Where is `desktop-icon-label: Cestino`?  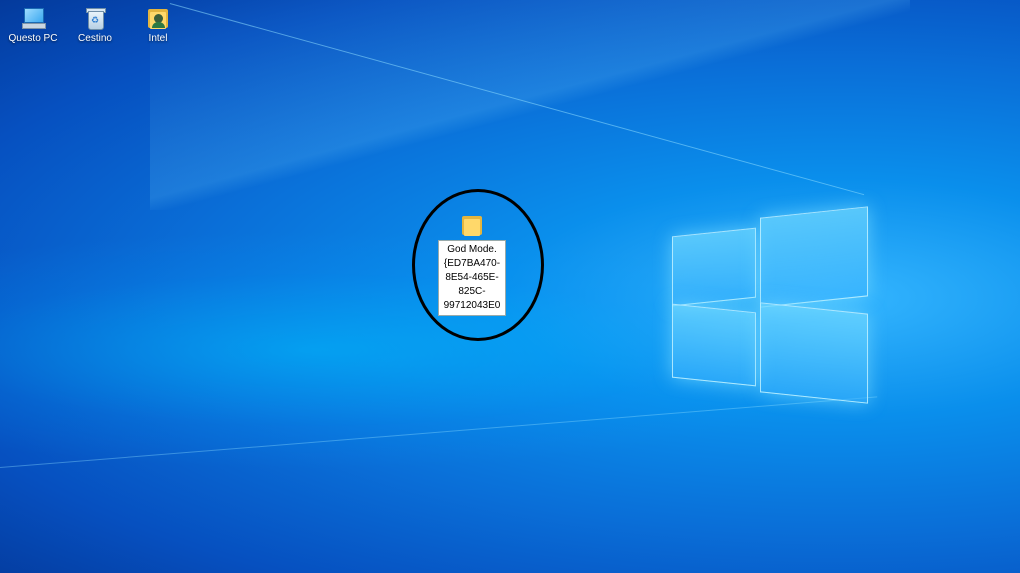
desktop-icon-label: Cestino is located at coordinates (95, 38).